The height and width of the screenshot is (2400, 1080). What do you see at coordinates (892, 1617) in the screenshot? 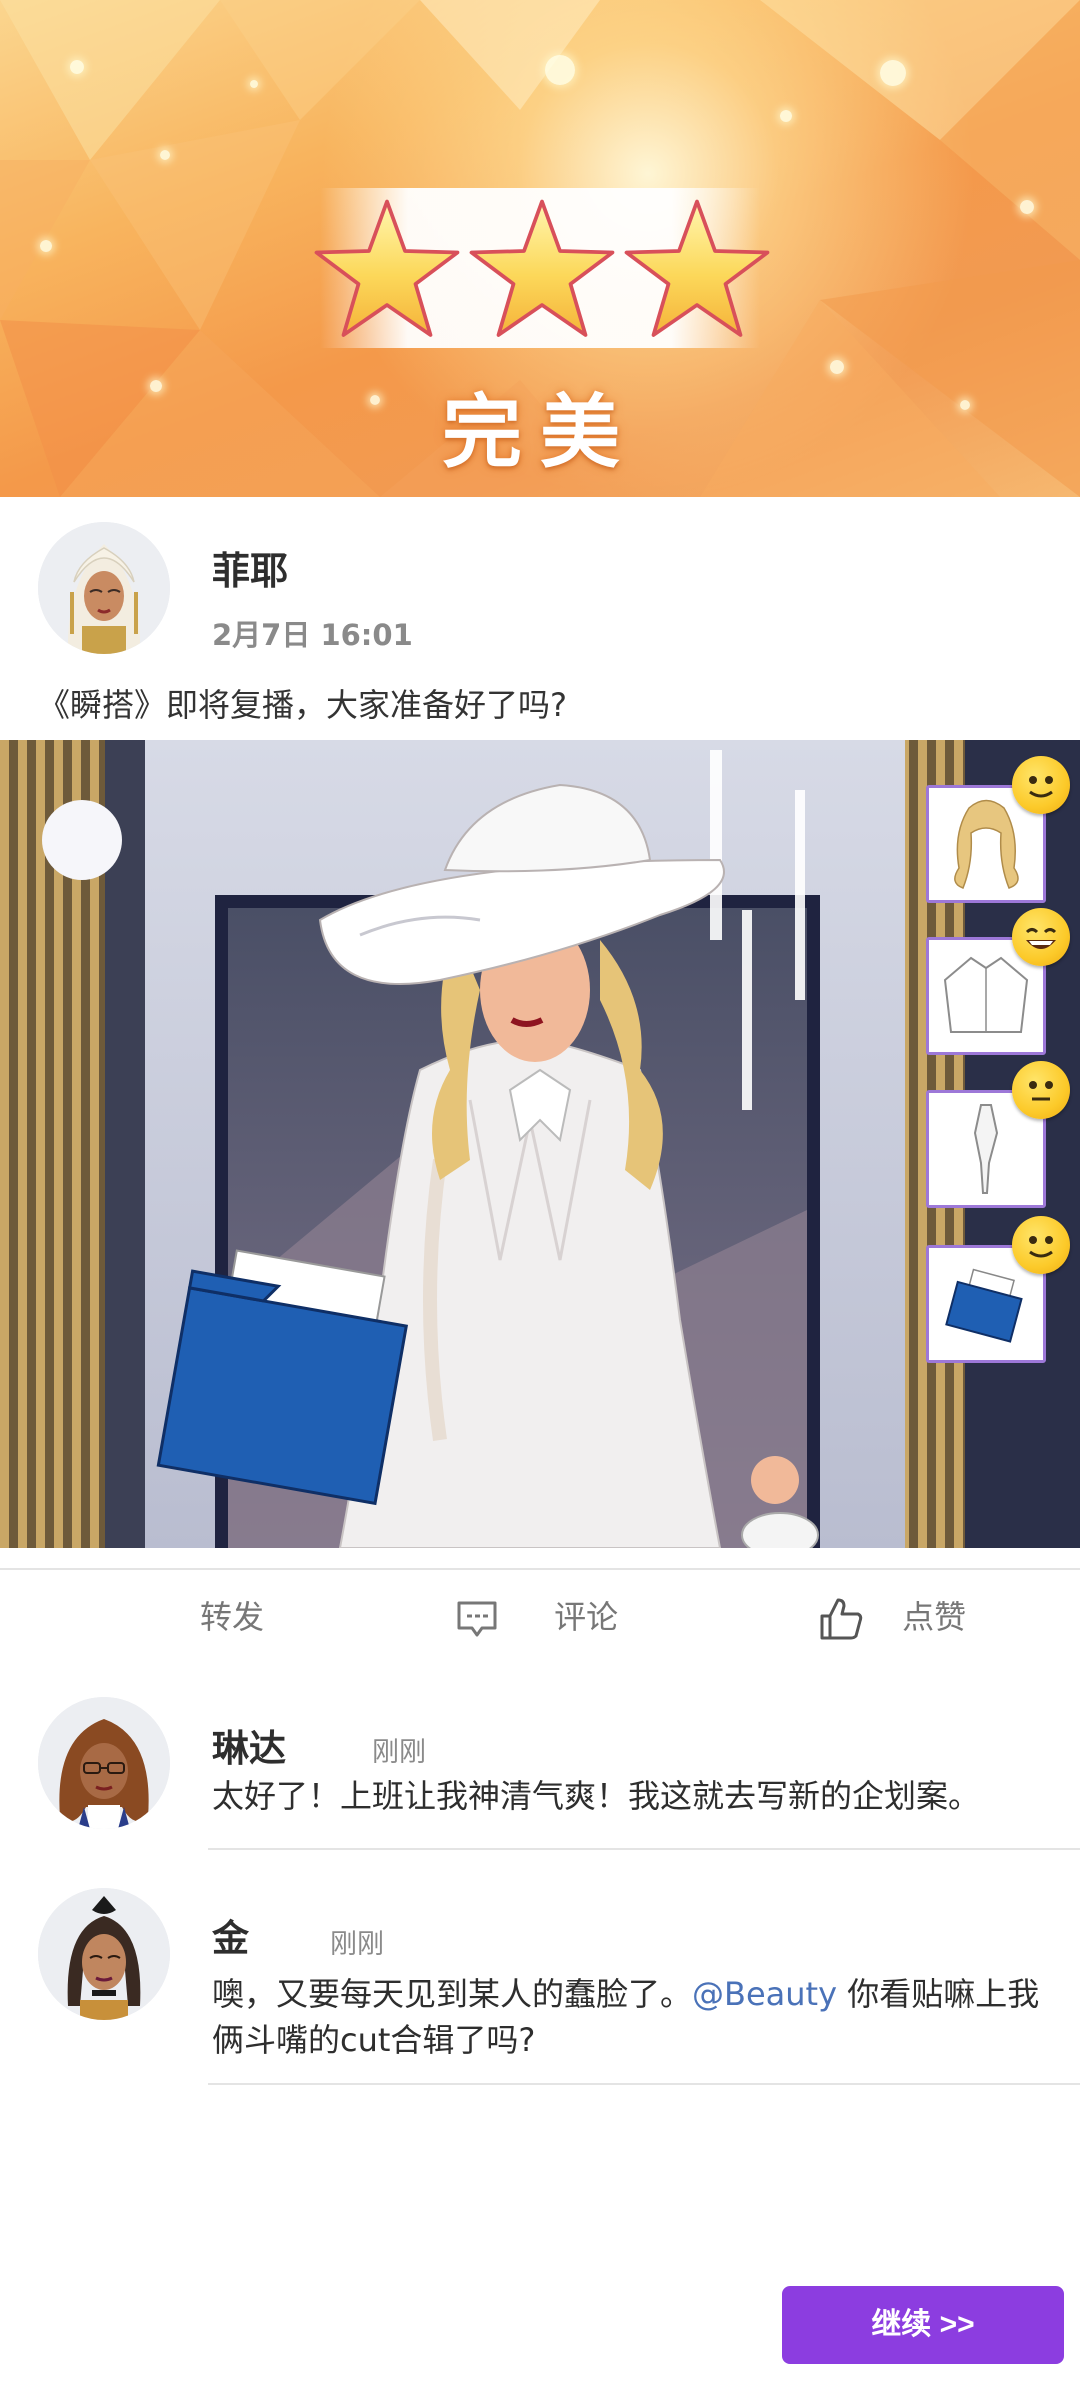
I see `like-button: 点赞` at bounding box center [892, 1617].